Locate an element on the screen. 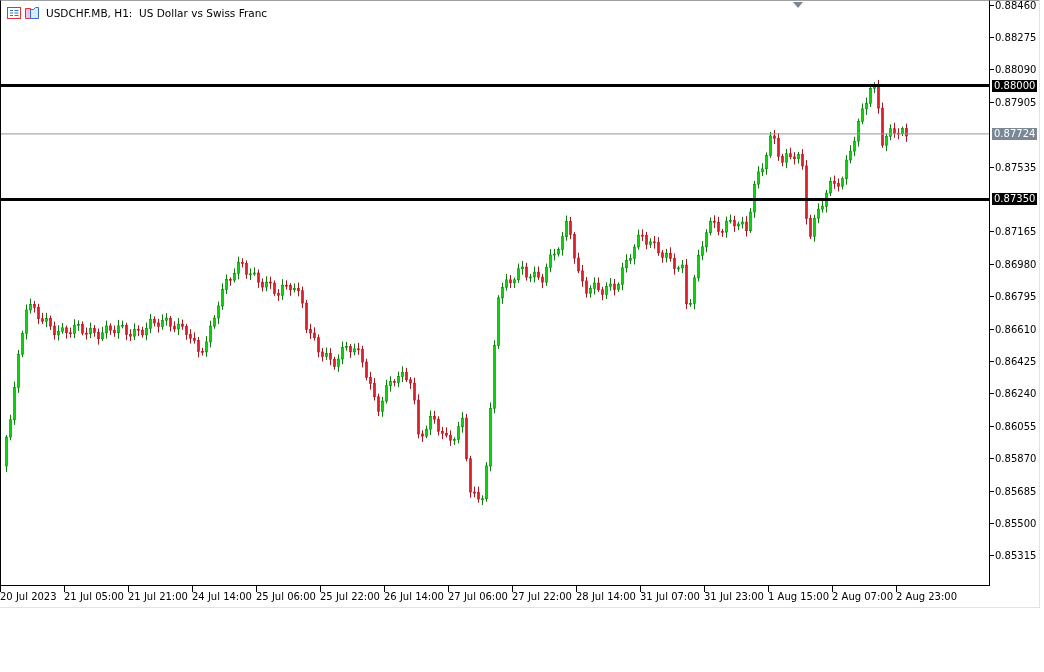  triangle-marker-icon is located at coordinates (798, 5).